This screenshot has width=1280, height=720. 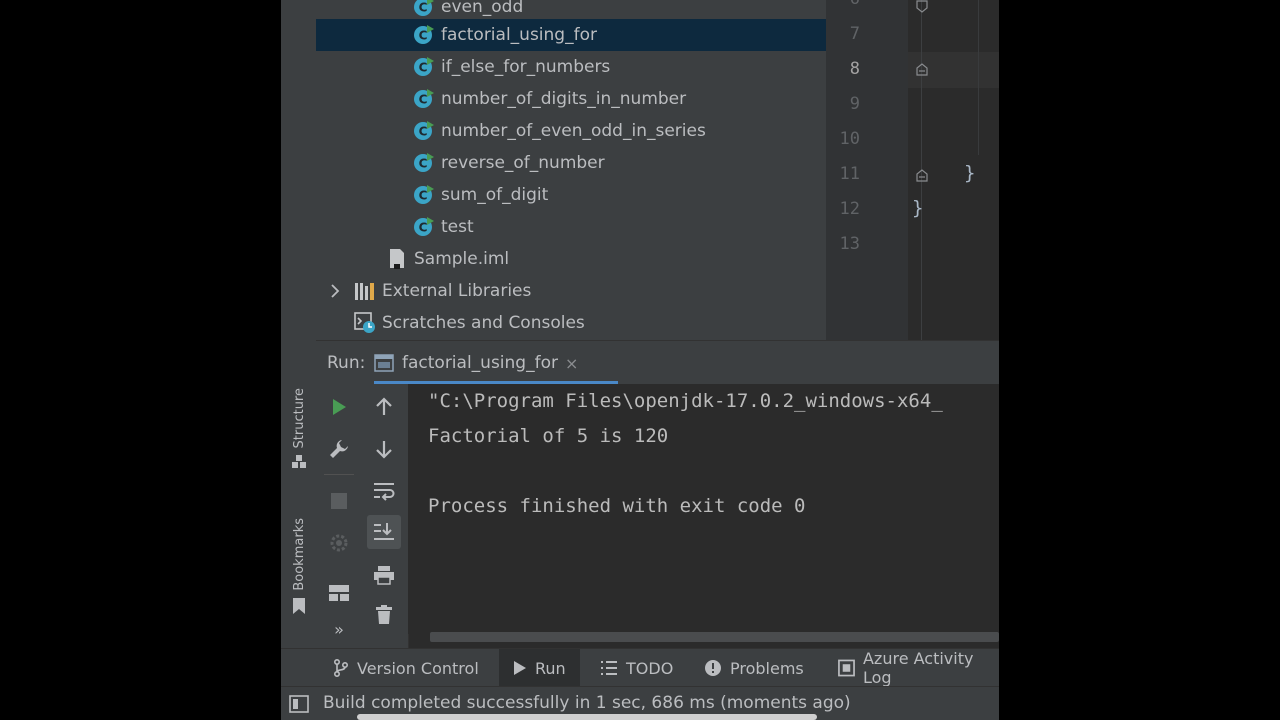 I want to click on scroll-up-button, so click(x=384, y=407).